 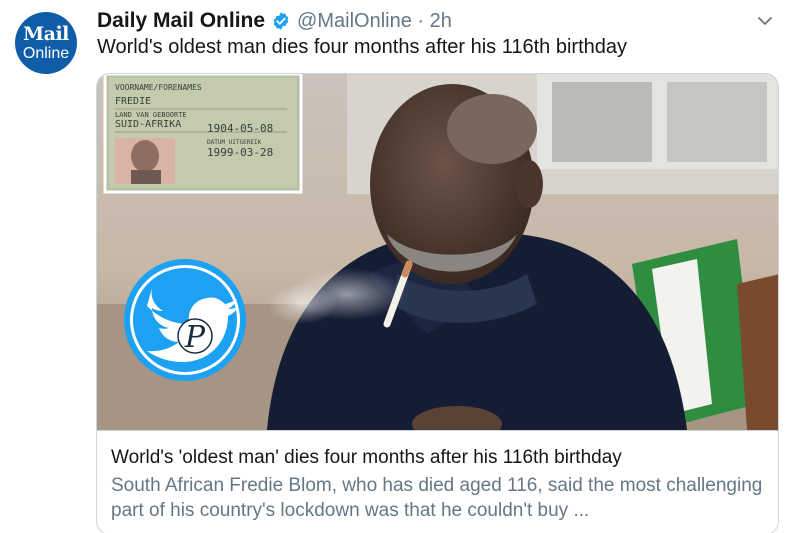 I want to click on twitter-bird-icon: P, so click(x=185, y=320).